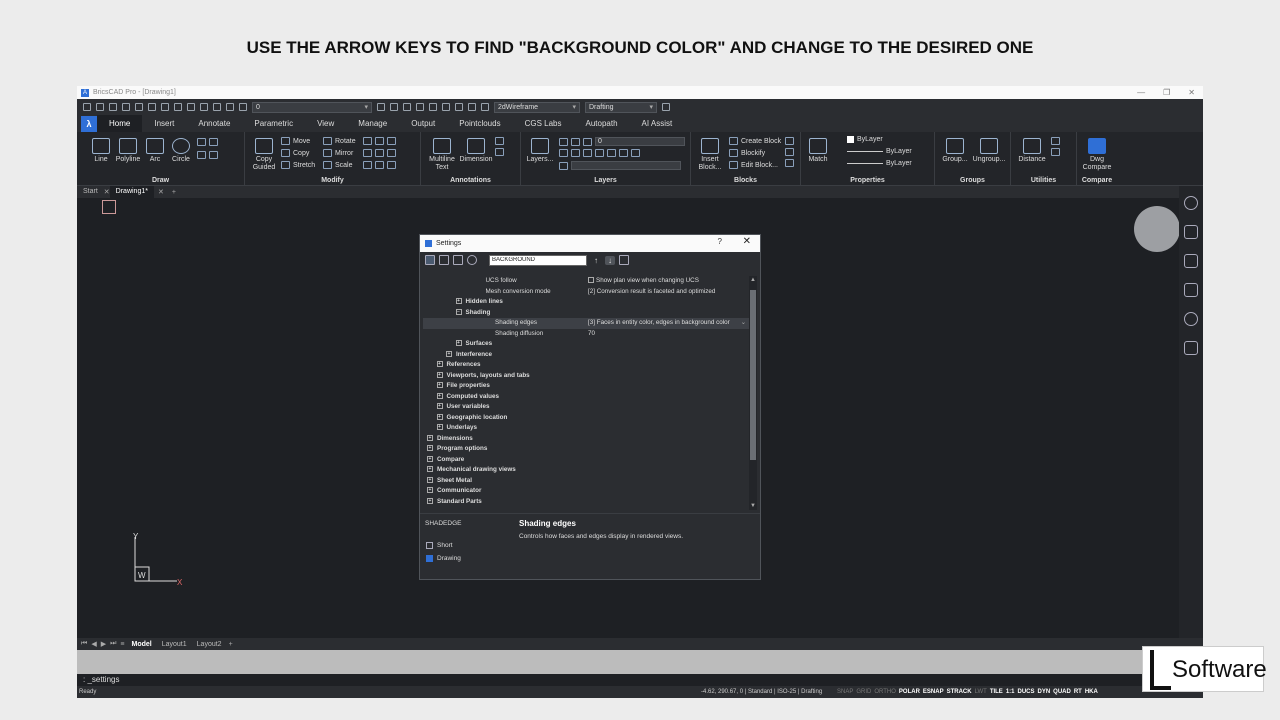 Image resolution: width=1280 pixels, height=720 pixels. Describe the element at coordinates (89, 123) in the screenshot. I see `application-menu-button: λ` at that location.